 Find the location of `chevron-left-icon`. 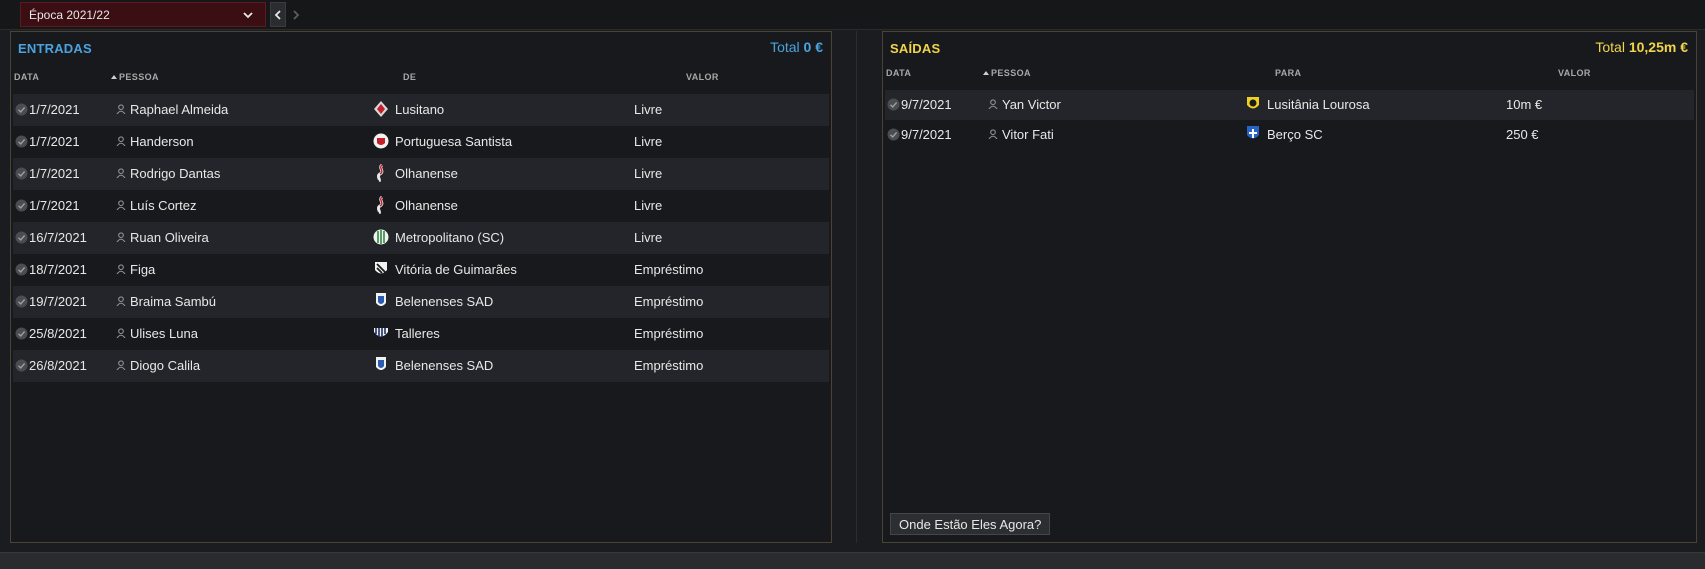

chevron-left-icon is located at coordinates (277, 14).